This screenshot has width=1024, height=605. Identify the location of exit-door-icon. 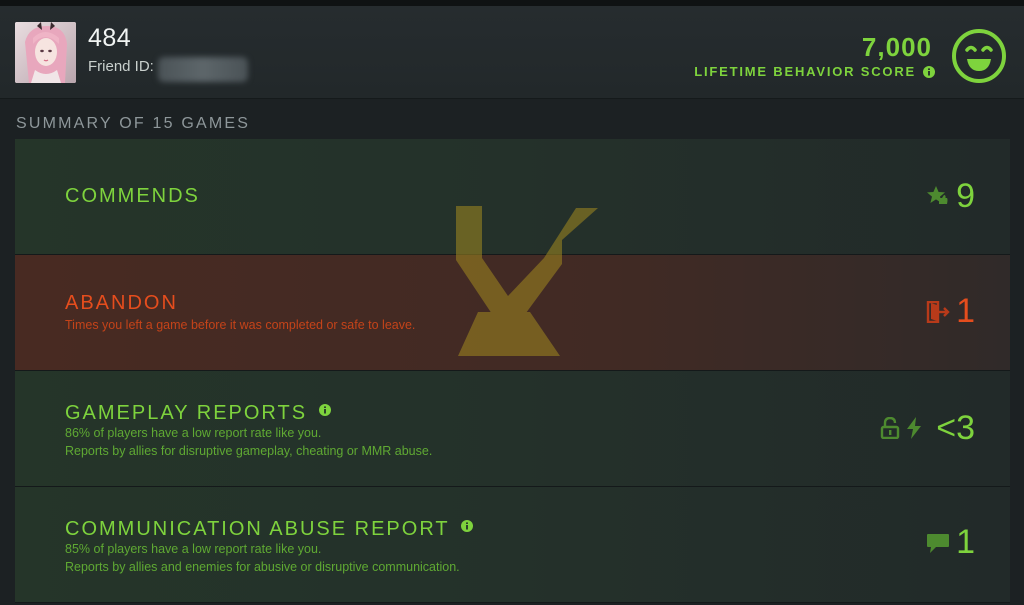
(938, 314).